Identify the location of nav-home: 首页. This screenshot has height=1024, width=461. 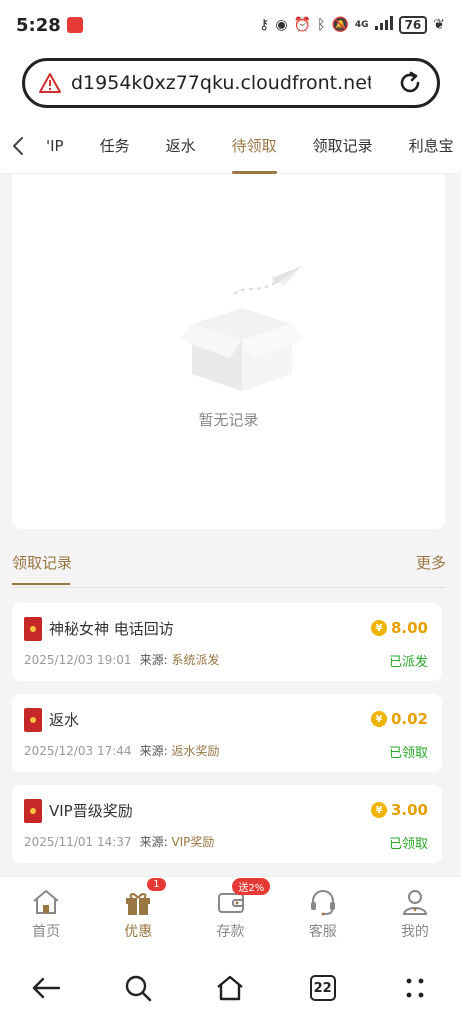
(46, 914).